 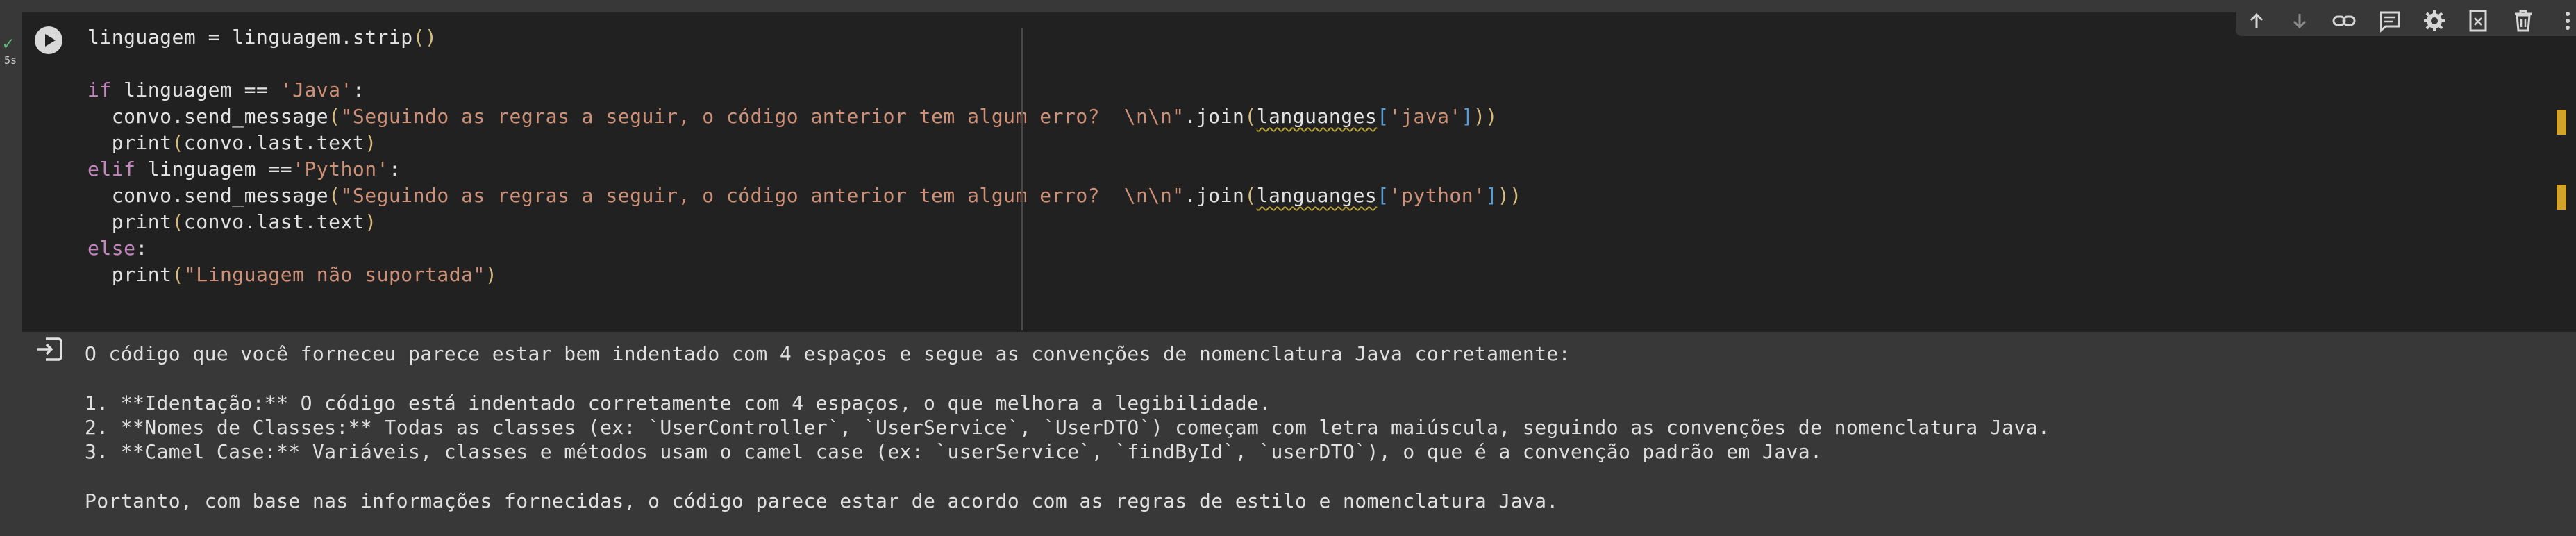 What do you see at coordinates (2299, 20) in the screenshot?
I see `move-down-icon` at bounding box center [2299, 20].